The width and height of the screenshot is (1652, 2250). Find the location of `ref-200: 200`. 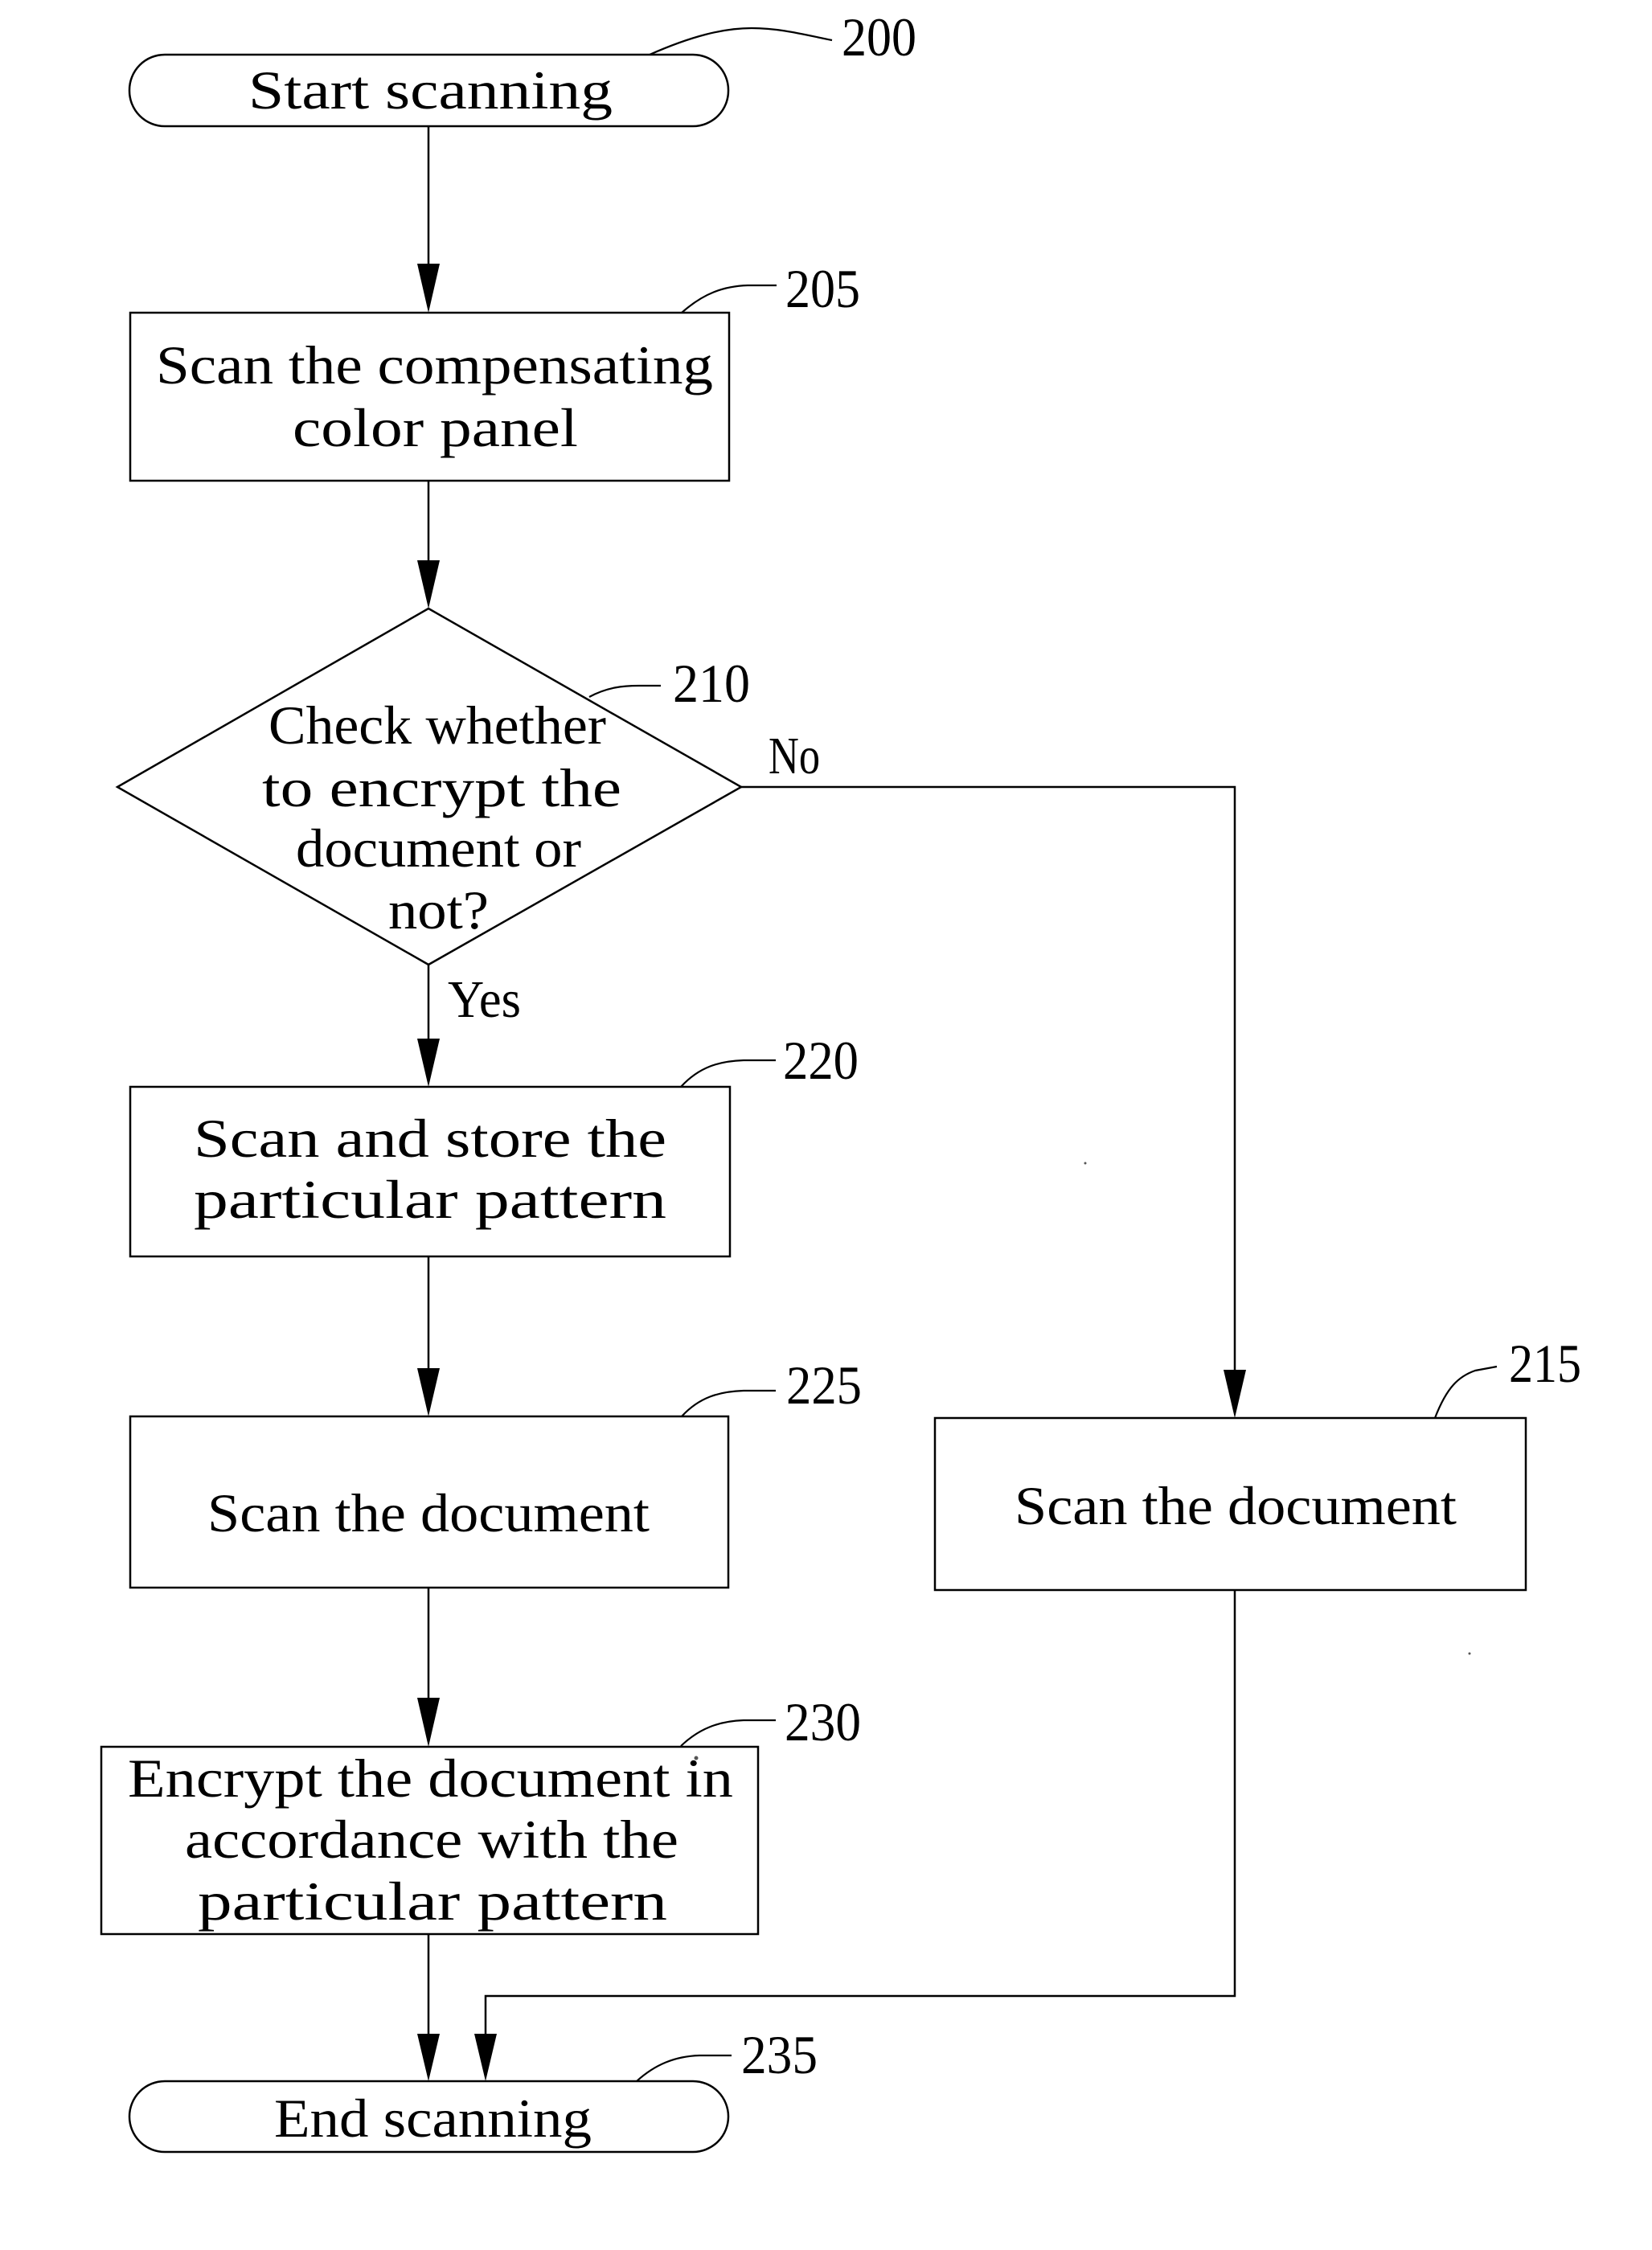

ref-200: 200 is located at coordinates (879, 37).